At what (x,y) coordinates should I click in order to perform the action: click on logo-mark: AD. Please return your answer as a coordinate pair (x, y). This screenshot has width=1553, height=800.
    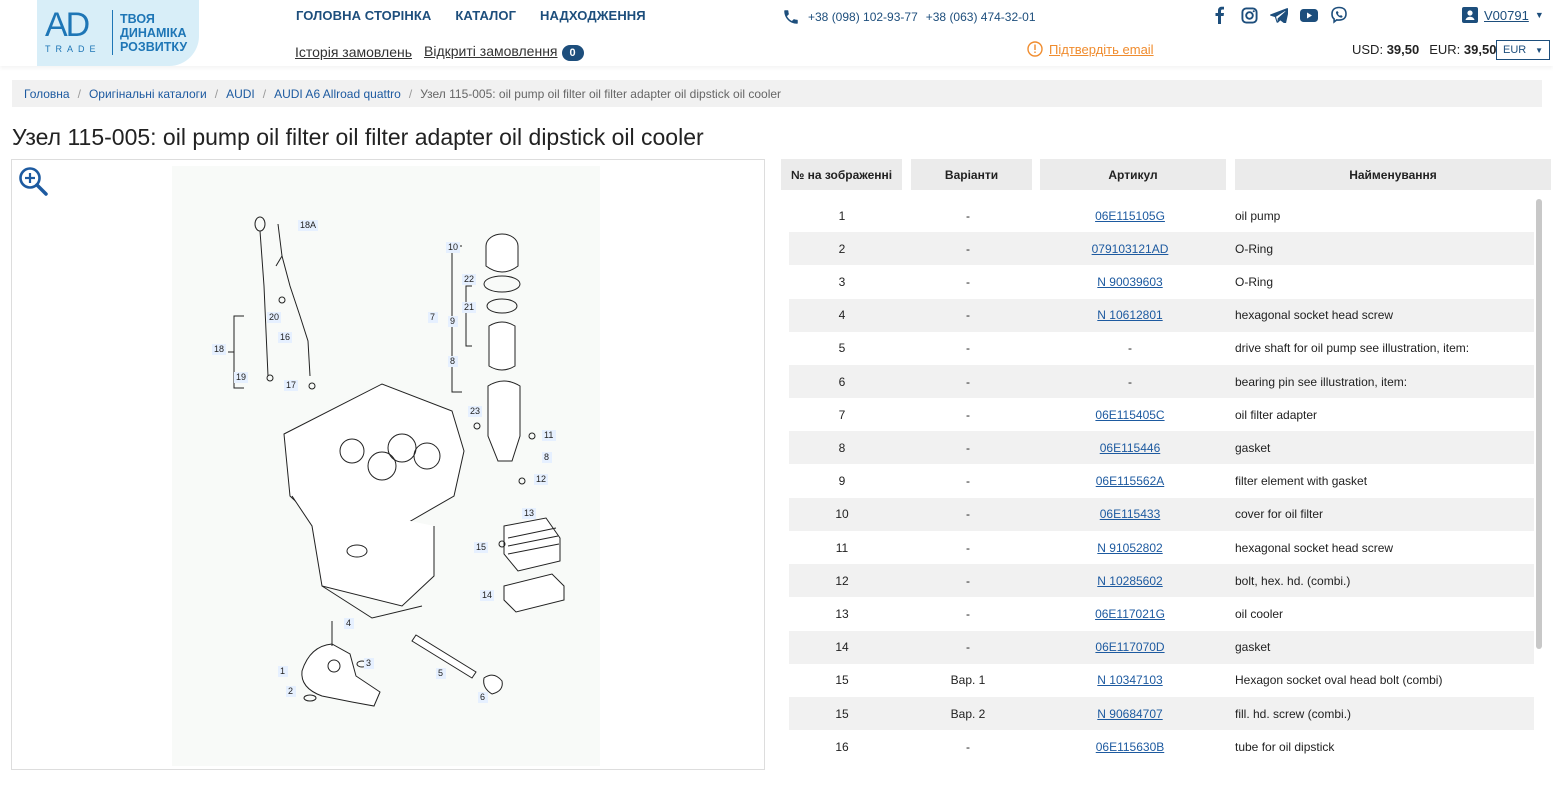
    Looking at the image, I should click on (67, 25).